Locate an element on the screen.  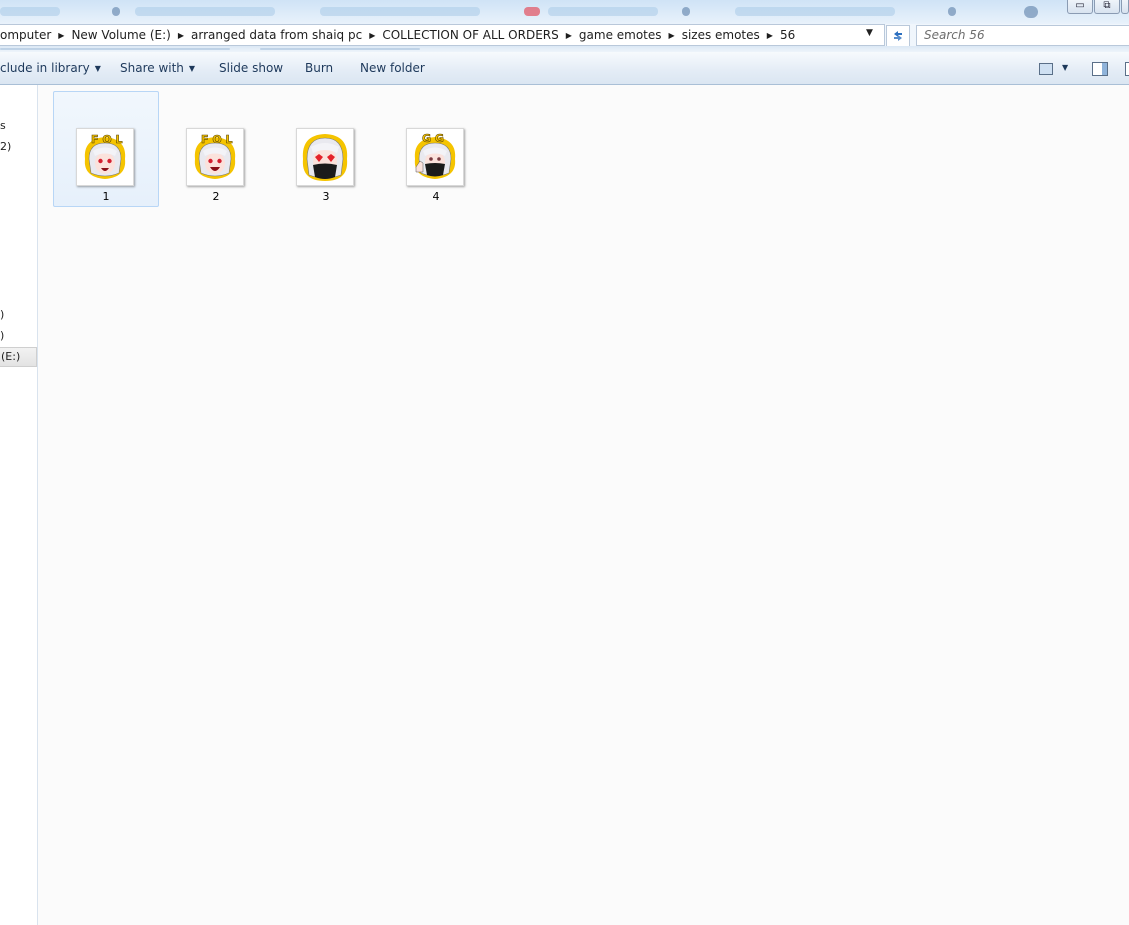
file-name: 4 is located at coordinates (436, 196).